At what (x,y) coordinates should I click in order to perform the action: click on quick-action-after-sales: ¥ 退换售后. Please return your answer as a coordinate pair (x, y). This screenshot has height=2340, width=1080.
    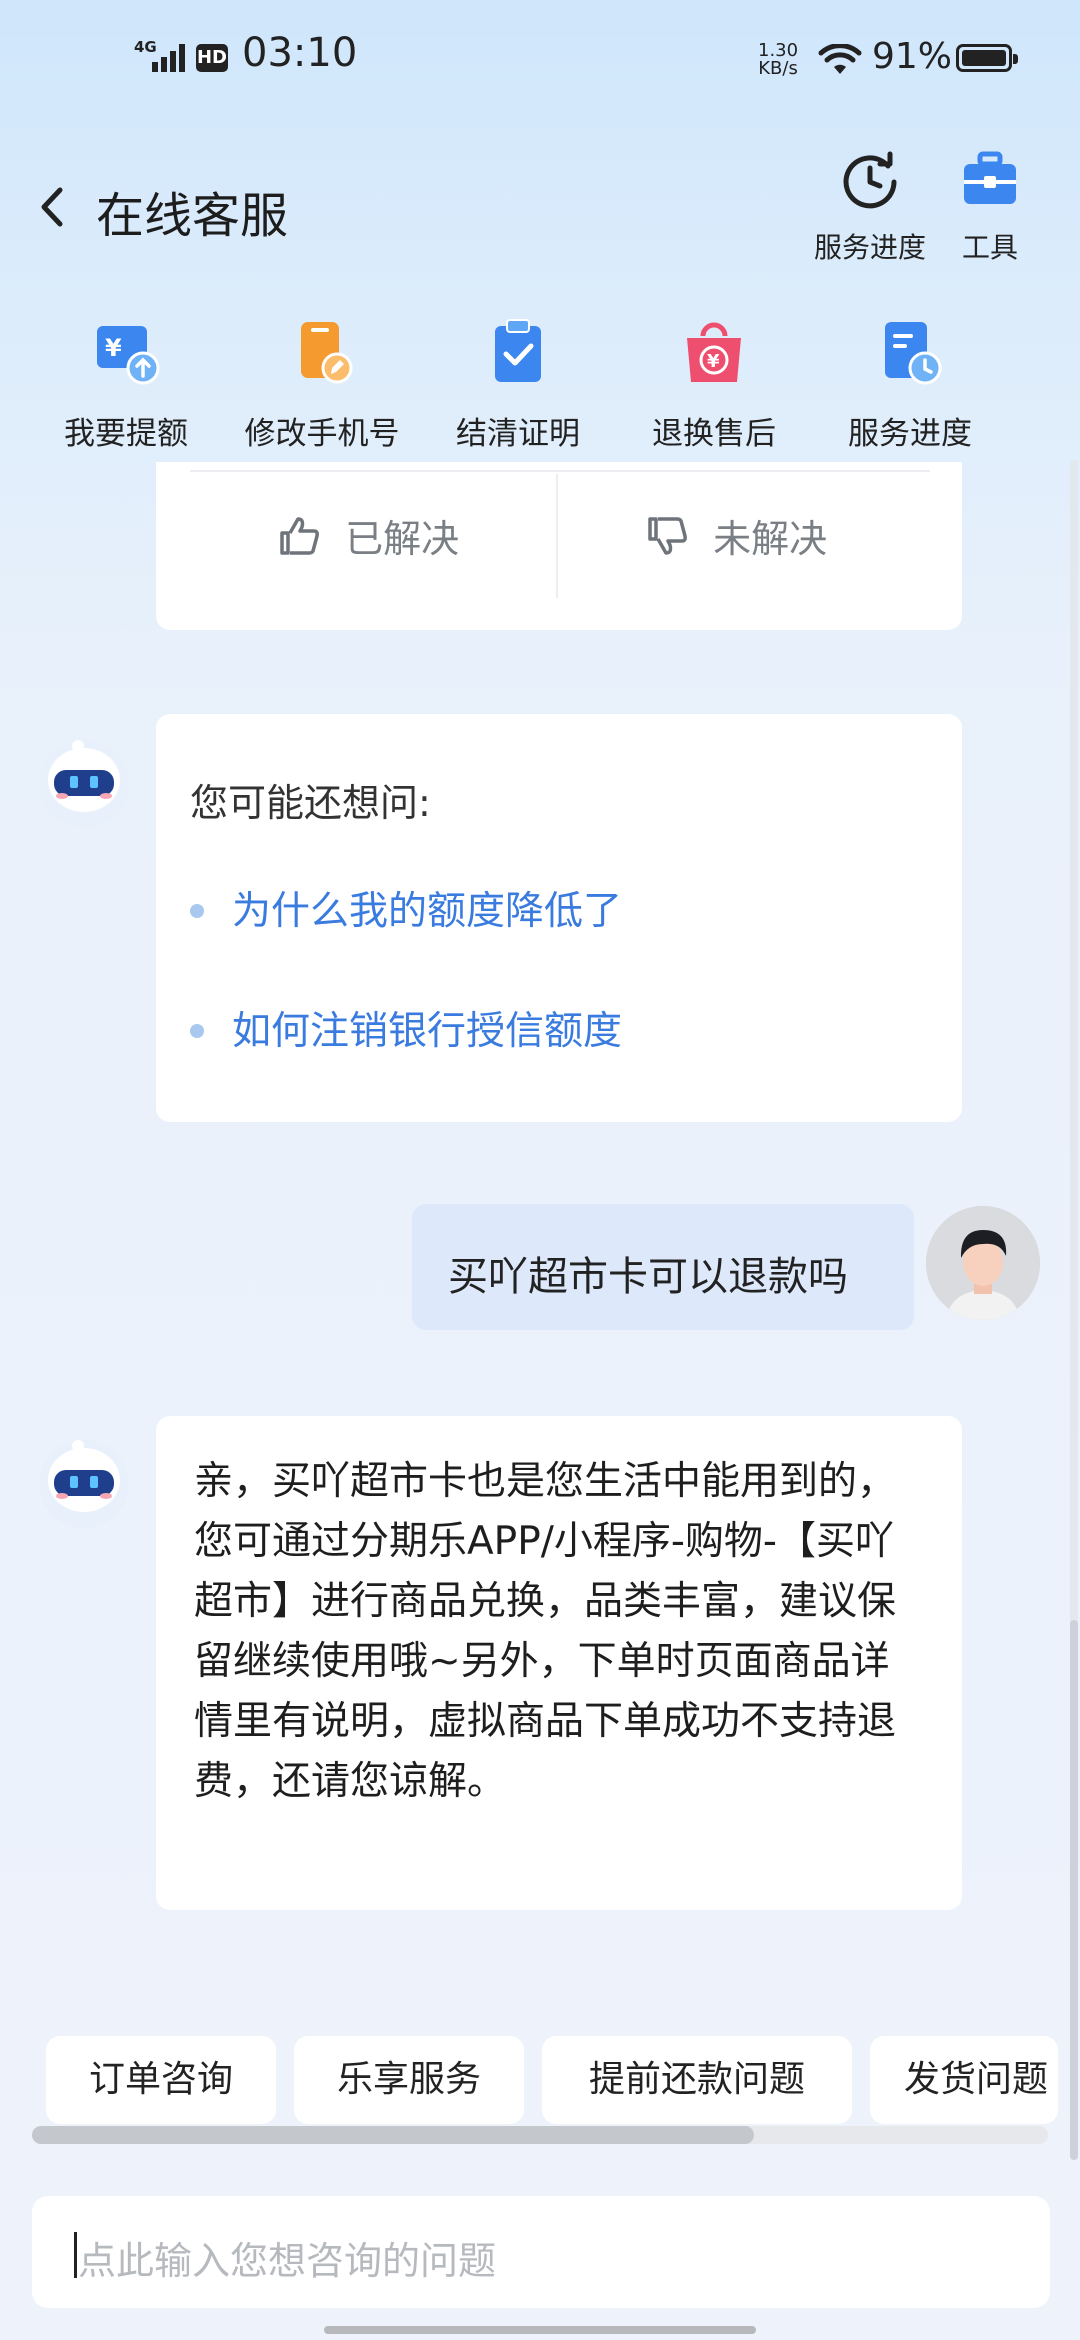
    Looking at the image, I should click on (714, 384).